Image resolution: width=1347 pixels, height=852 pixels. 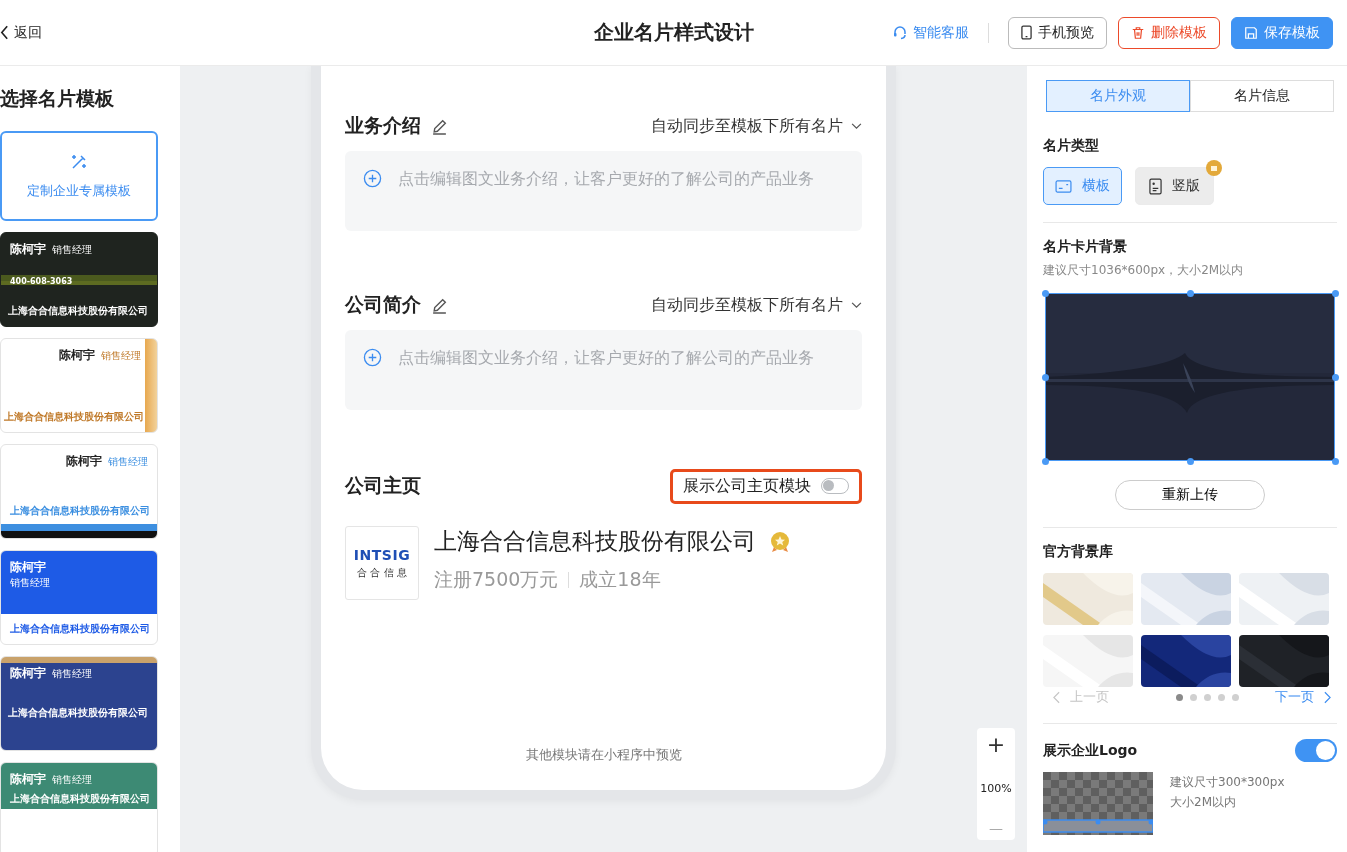 What do you see at coordinates (620, 579) in the screenshot?
I see `founded-years: 成立18年` at bounding box center [620, 579].